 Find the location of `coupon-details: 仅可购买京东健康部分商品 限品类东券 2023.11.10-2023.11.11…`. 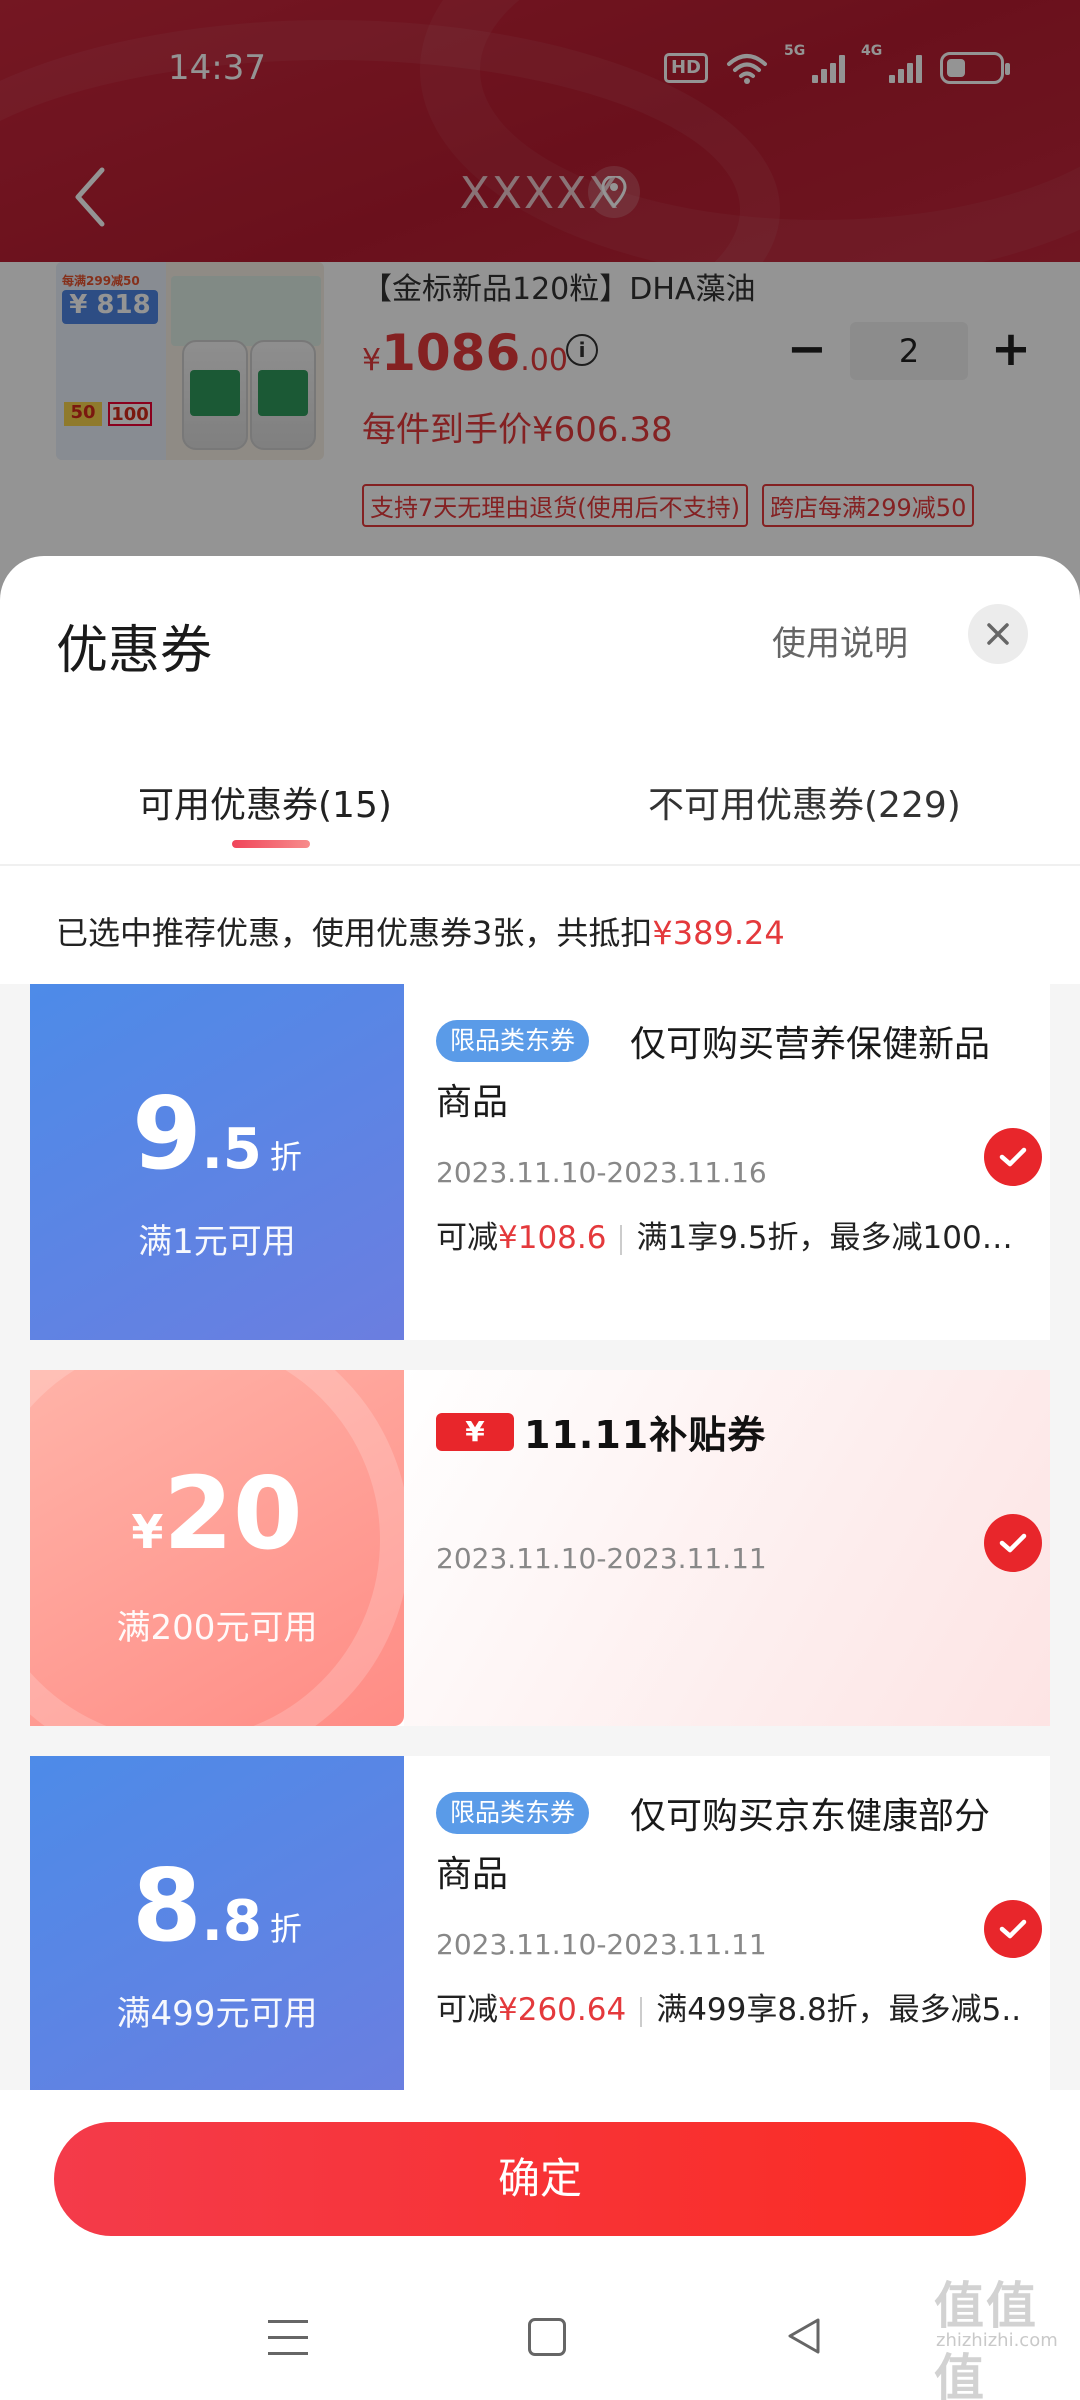

coupon-details: 仅可购买京东健康部分商品 限品类东券 2023.11.10-2023.11.11… is located at coordinates (727, 1934).